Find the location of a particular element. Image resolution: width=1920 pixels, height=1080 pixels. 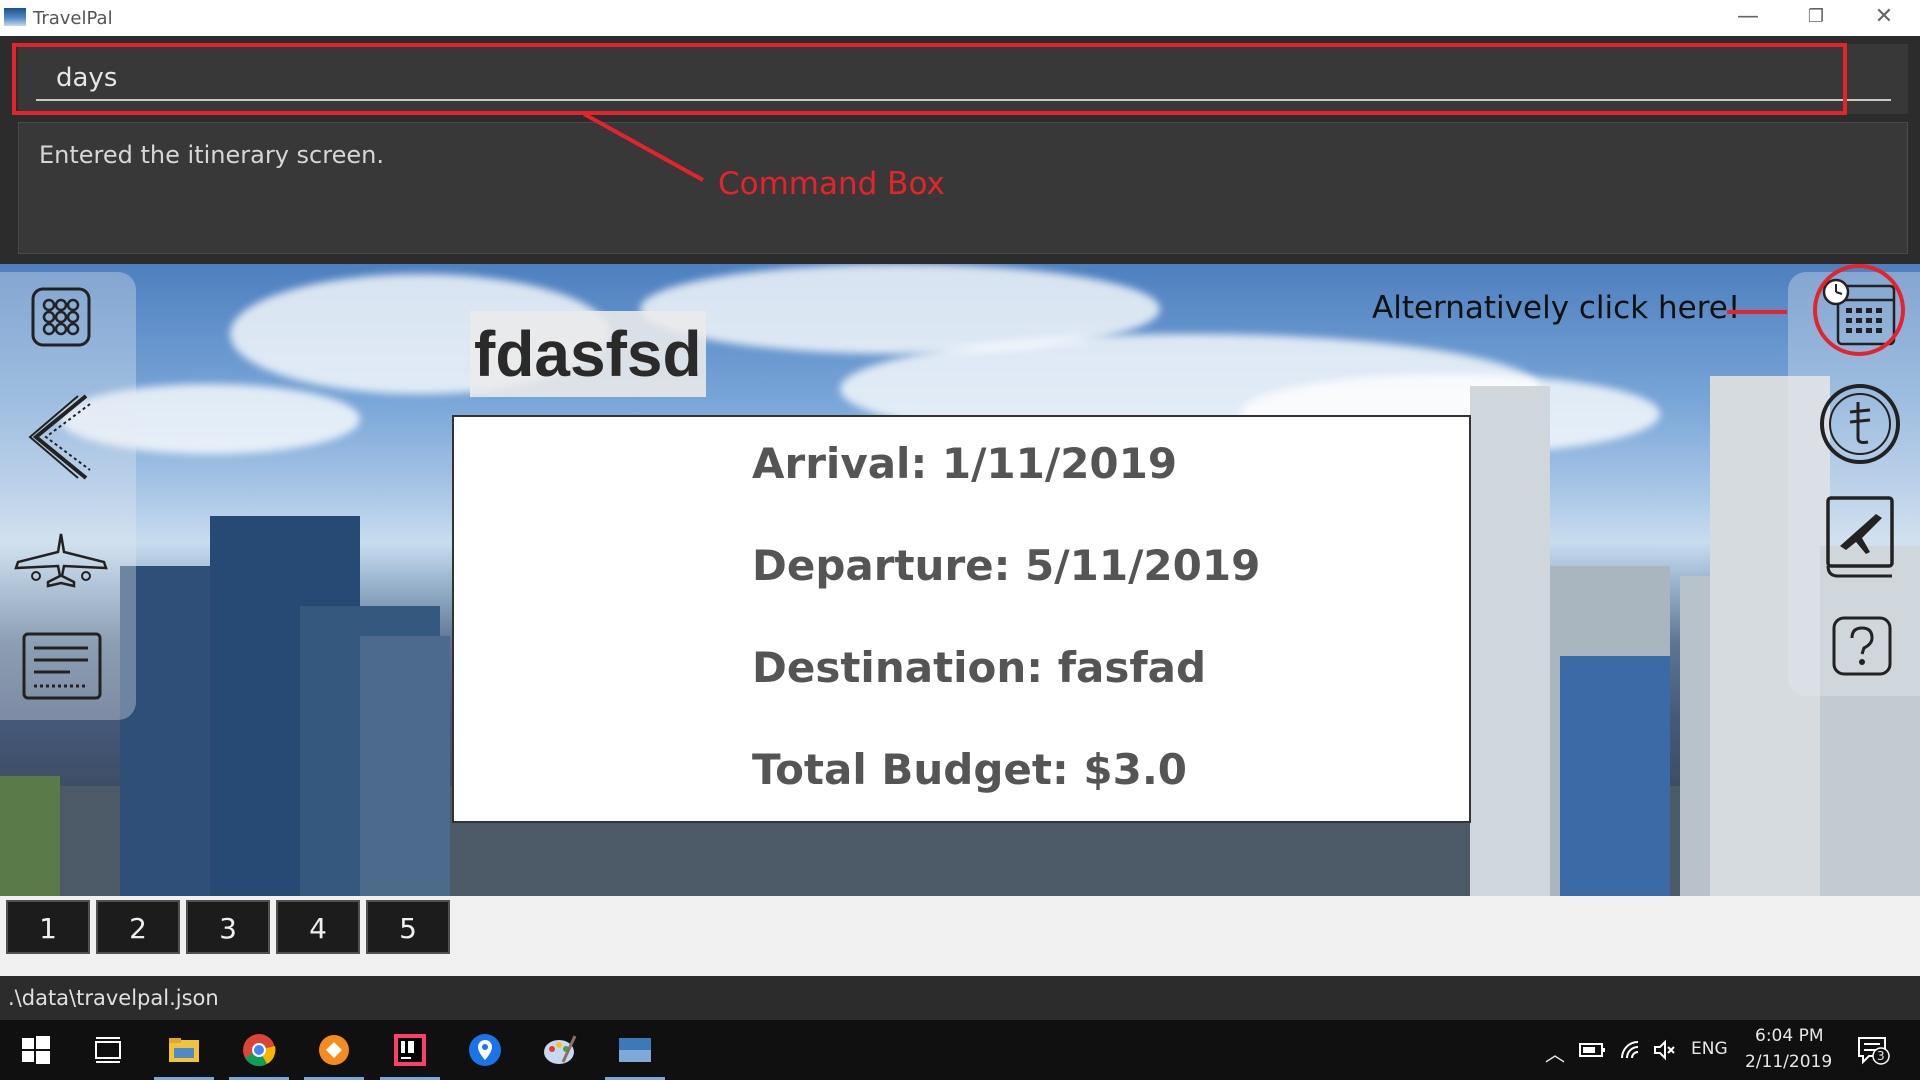

data-file-path: .\data\travelpal.json is located at coordinates (113, 998).